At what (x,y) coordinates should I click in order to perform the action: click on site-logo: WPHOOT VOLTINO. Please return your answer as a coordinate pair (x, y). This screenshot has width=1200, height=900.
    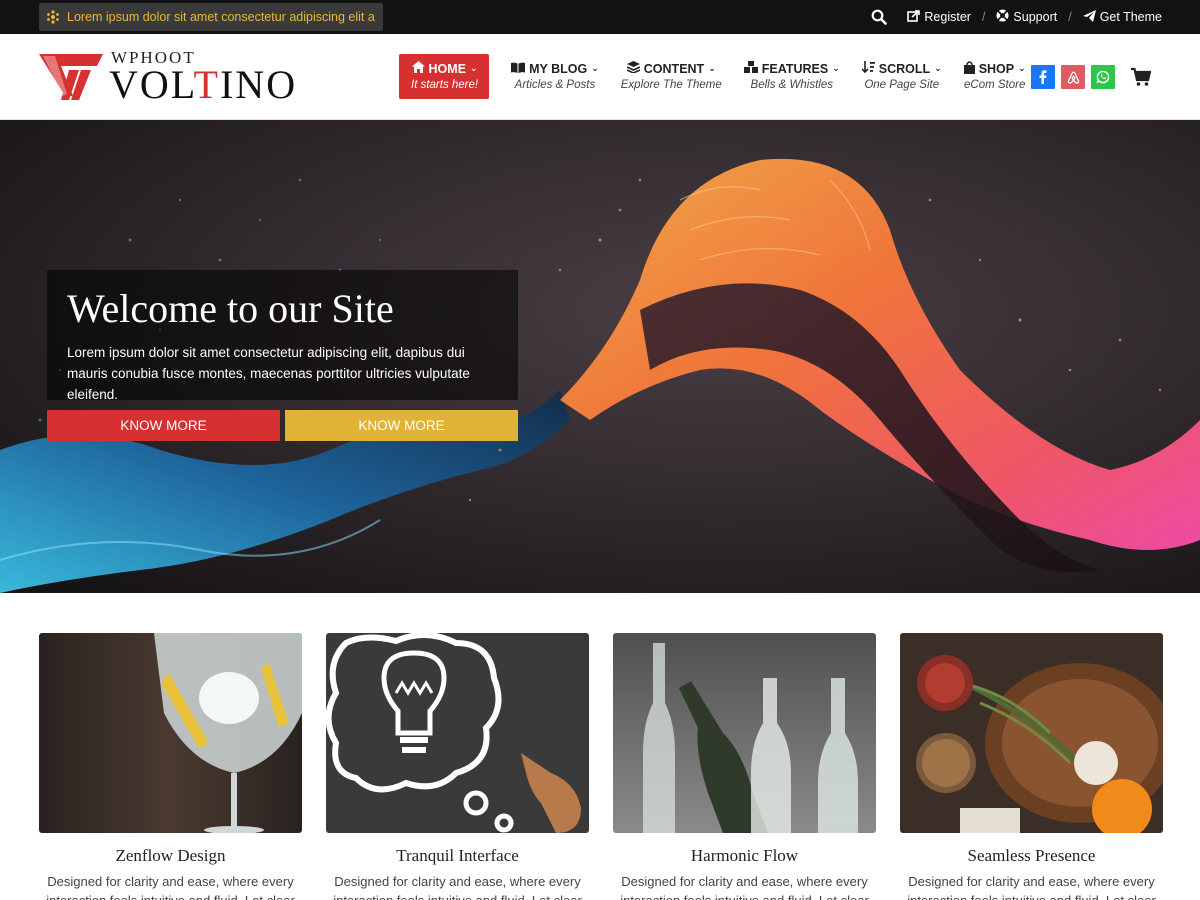
    Looking at the image, I should click on (168, 77).